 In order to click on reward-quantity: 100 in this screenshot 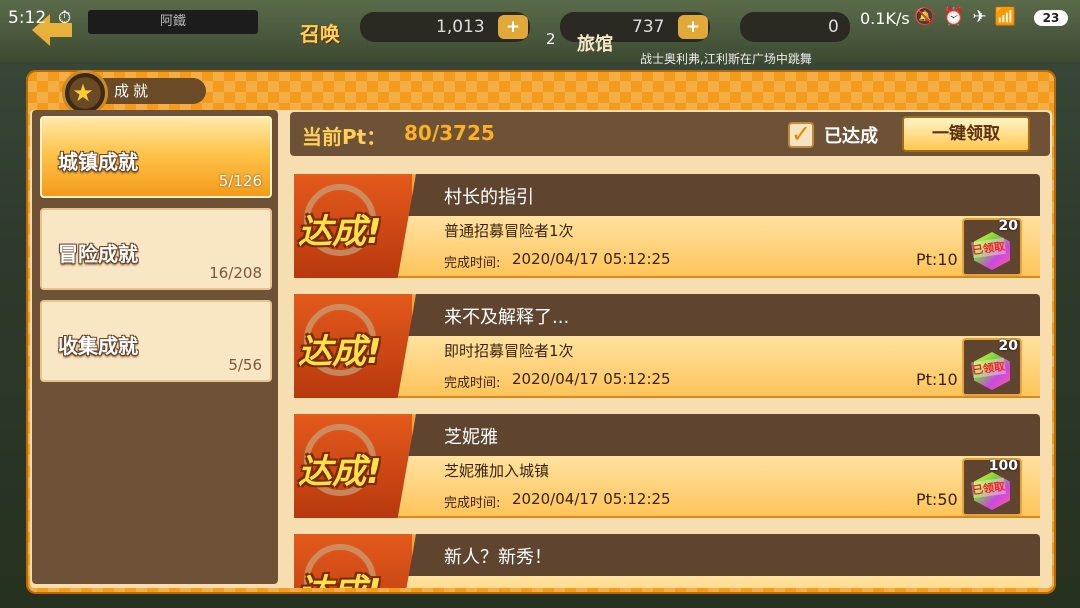, I will do `click(1003, 466)`.